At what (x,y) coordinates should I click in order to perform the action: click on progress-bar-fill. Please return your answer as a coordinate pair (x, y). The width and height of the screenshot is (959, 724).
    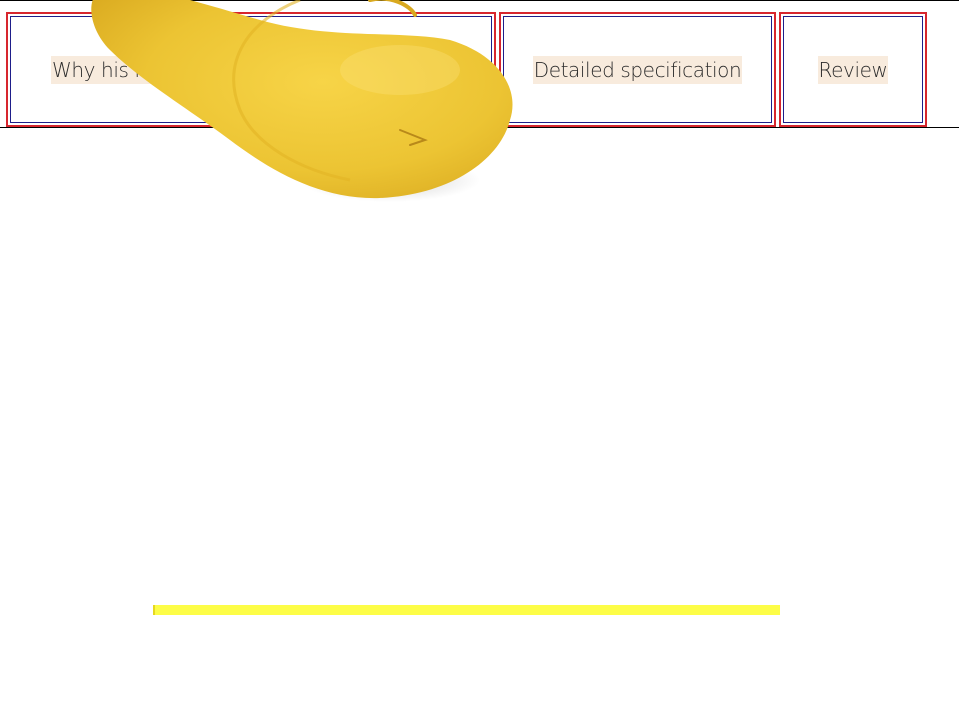
    Looking at the image, I should click on (466, 610).